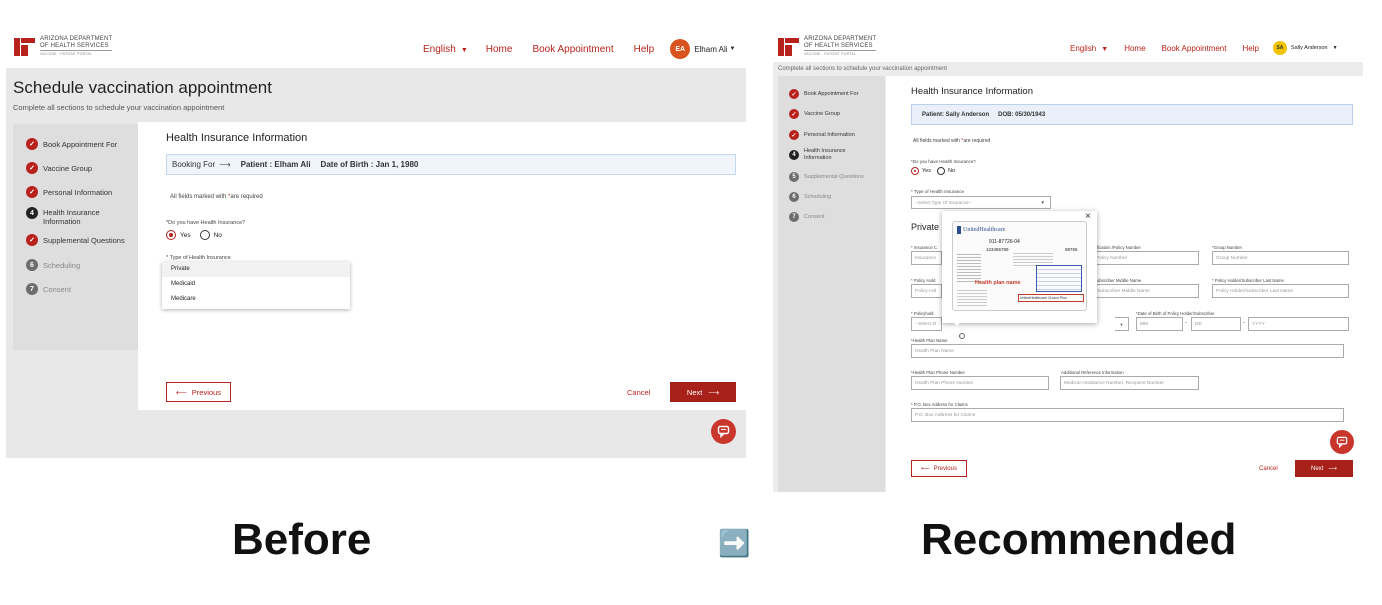 The image size is (1382, 605). I want to click on page-title: Schedule vaccination appointment, so click(142, 87).